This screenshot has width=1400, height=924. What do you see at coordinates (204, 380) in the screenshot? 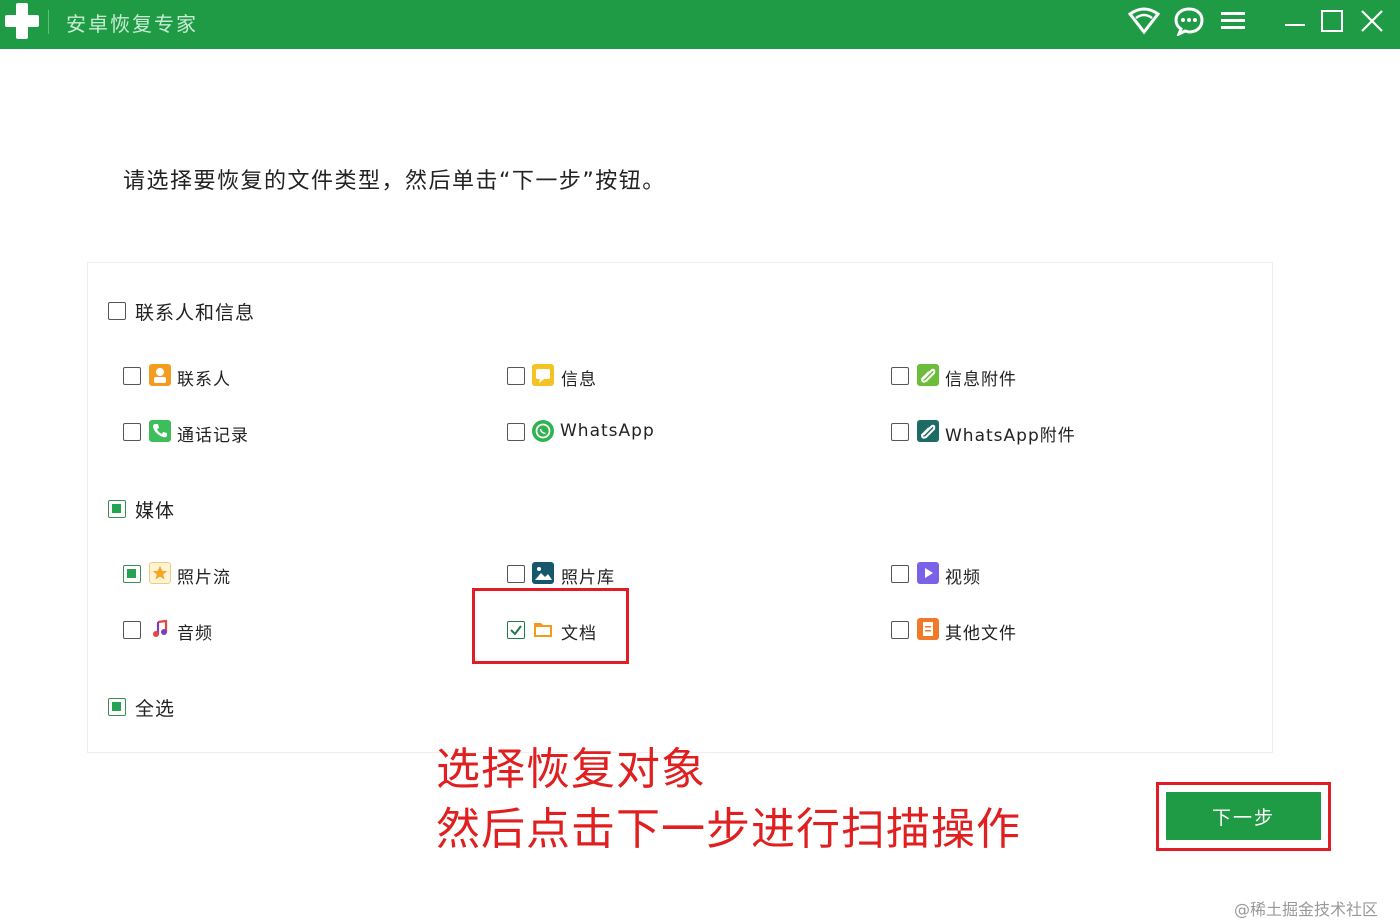
I see `label-contacts: 联系人` at bounding box center [204, 380].